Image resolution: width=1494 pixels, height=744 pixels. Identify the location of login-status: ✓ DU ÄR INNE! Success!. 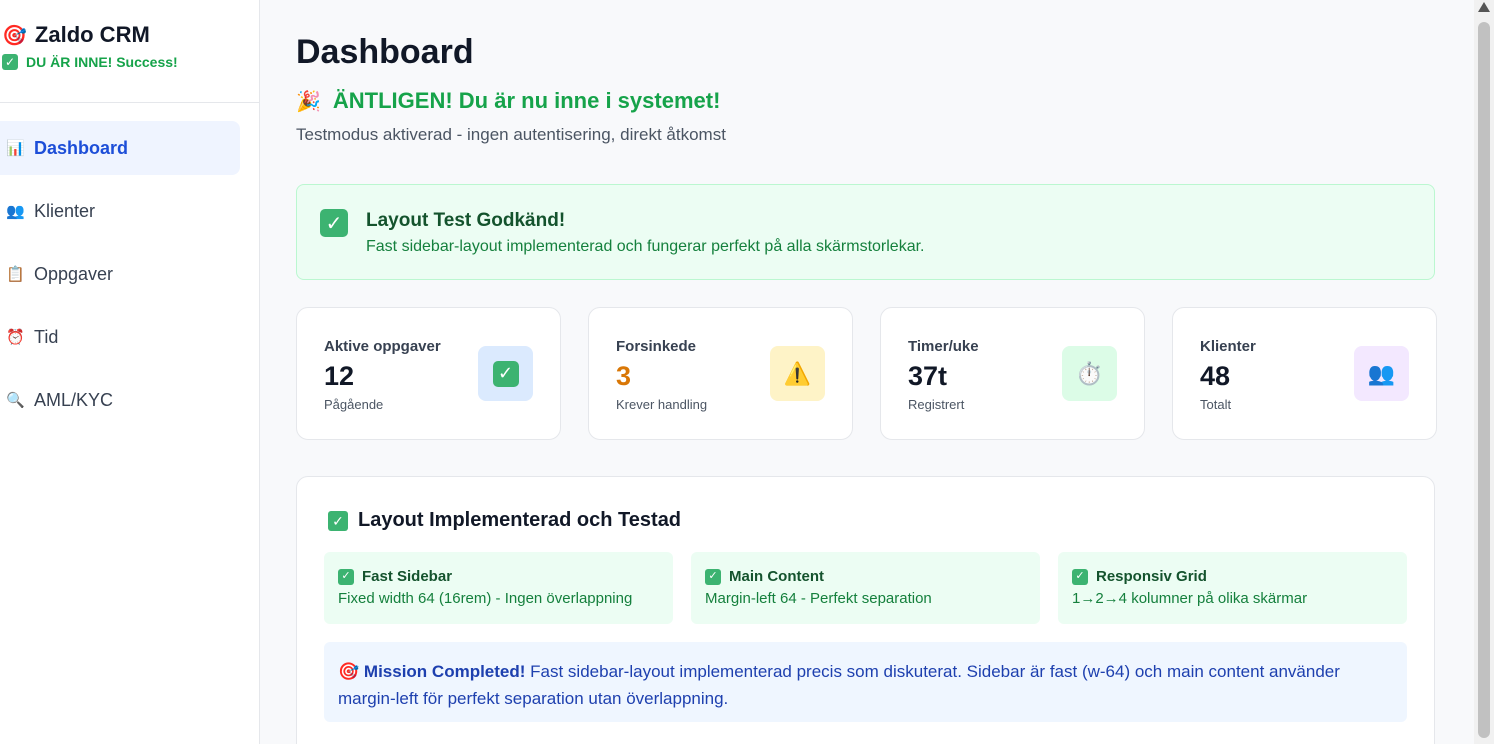
(130, 62).